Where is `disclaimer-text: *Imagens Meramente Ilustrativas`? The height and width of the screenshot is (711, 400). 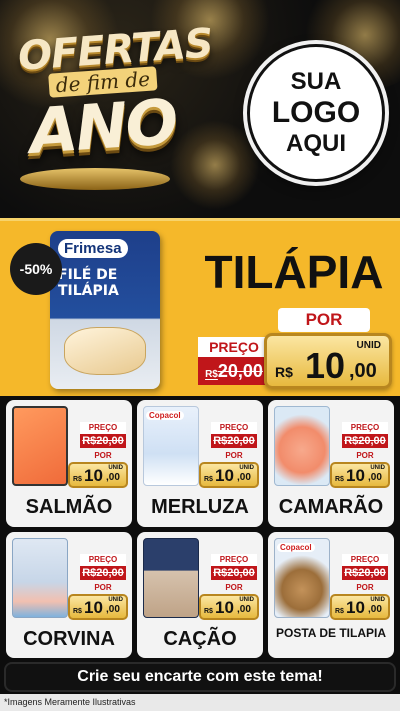
disclaimer-text: *Imagens Meramente Ilustrativas is located at coordinates (200, 702).